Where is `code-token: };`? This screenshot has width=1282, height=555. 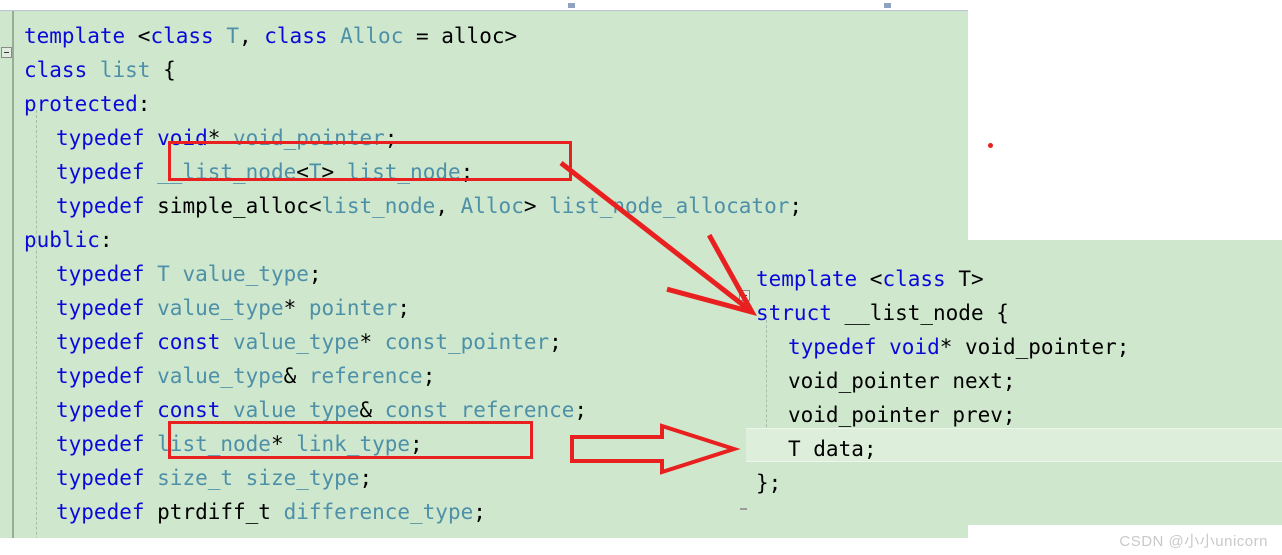 code-token: }; is located at coordinates (769, 483).